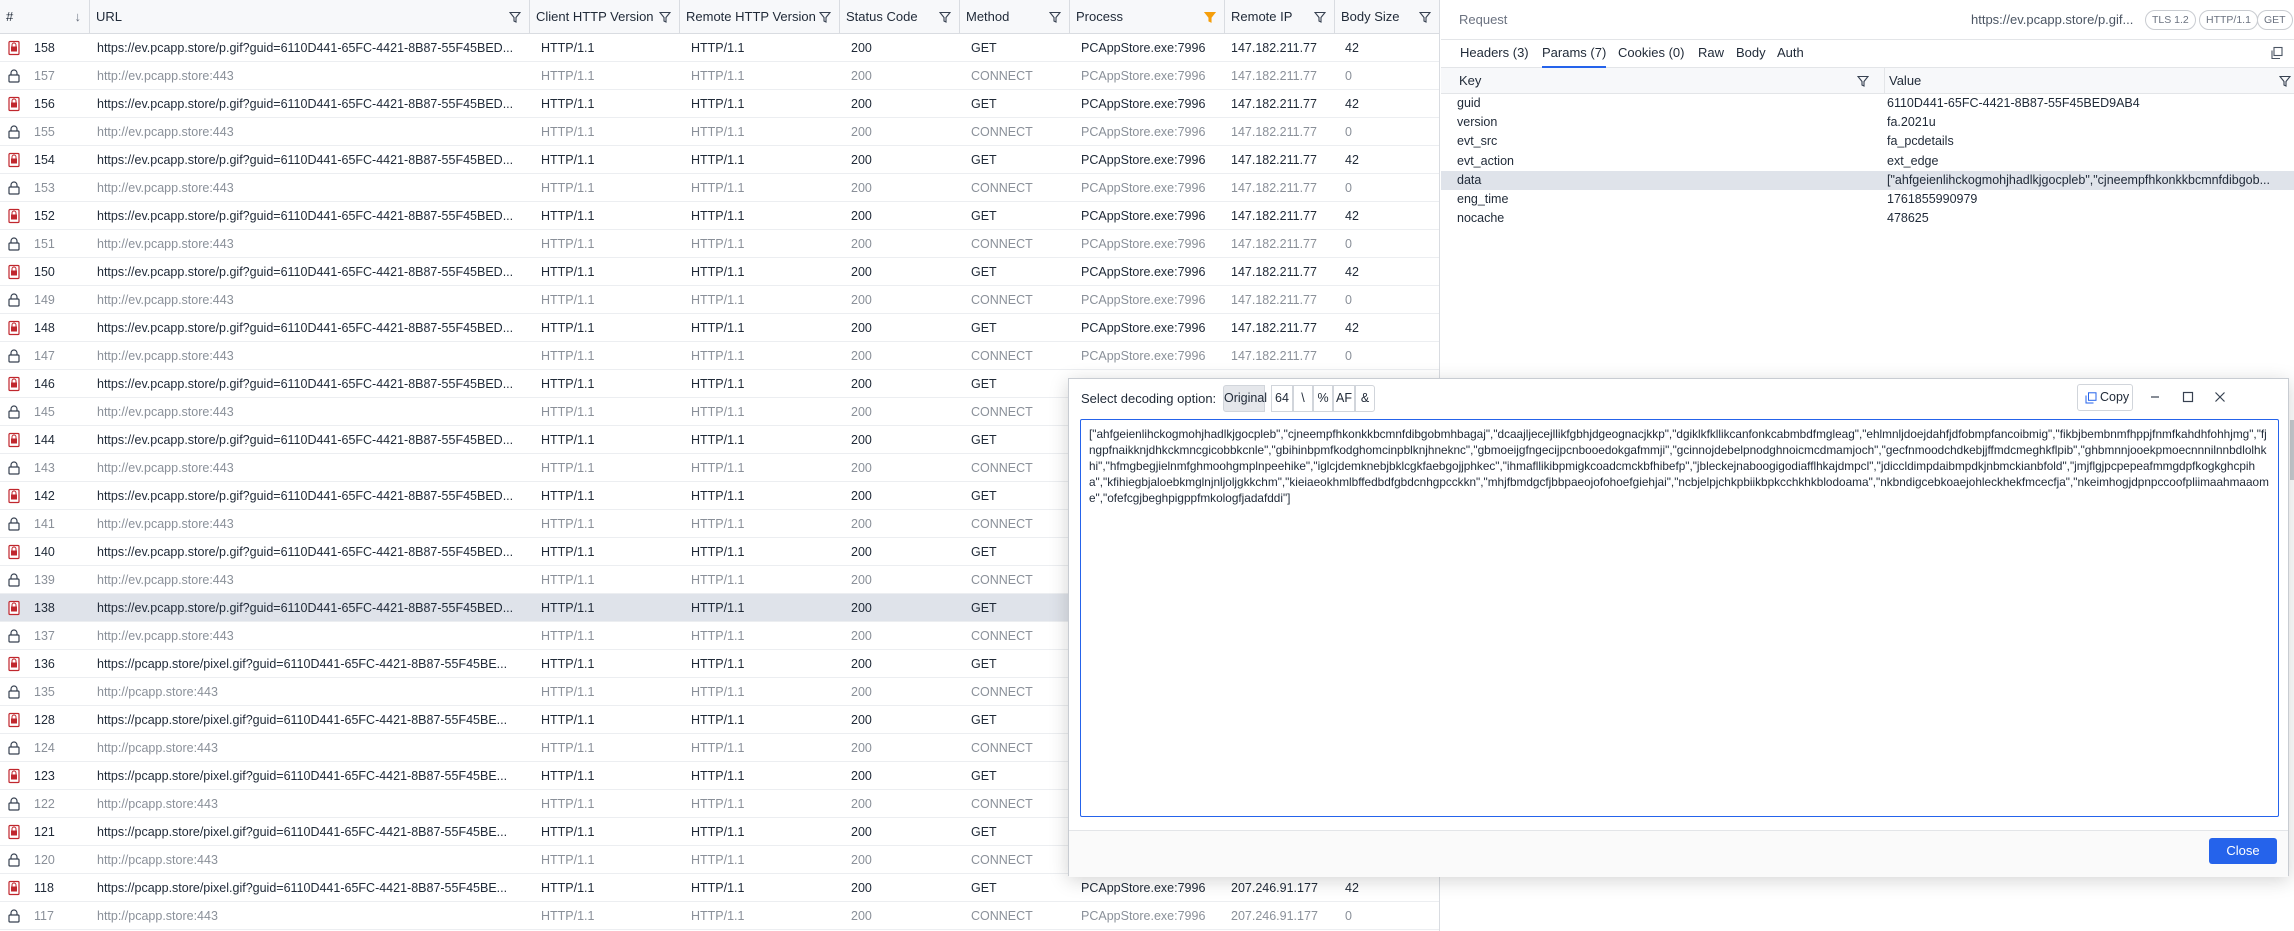 This screenshot has height=931, width=2294. Describe the element at coordinates (44, 104) in the screenshot. I see `row-number: 156` at that location.